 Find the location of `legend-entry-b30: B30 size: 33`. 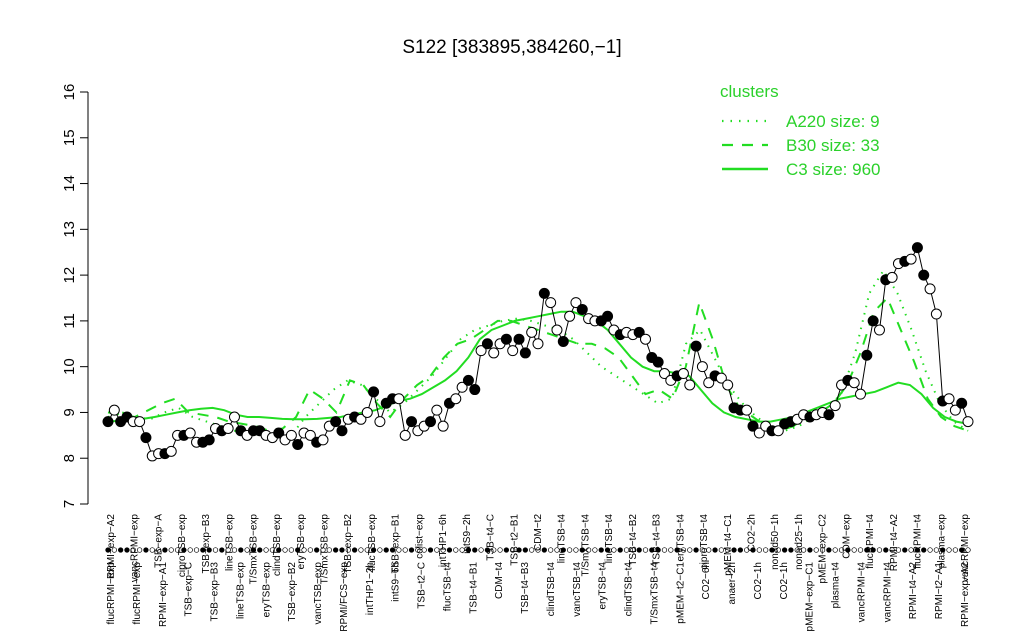

legend-entry-b30: B30 size: 33 is located at coordinates (833, 145).